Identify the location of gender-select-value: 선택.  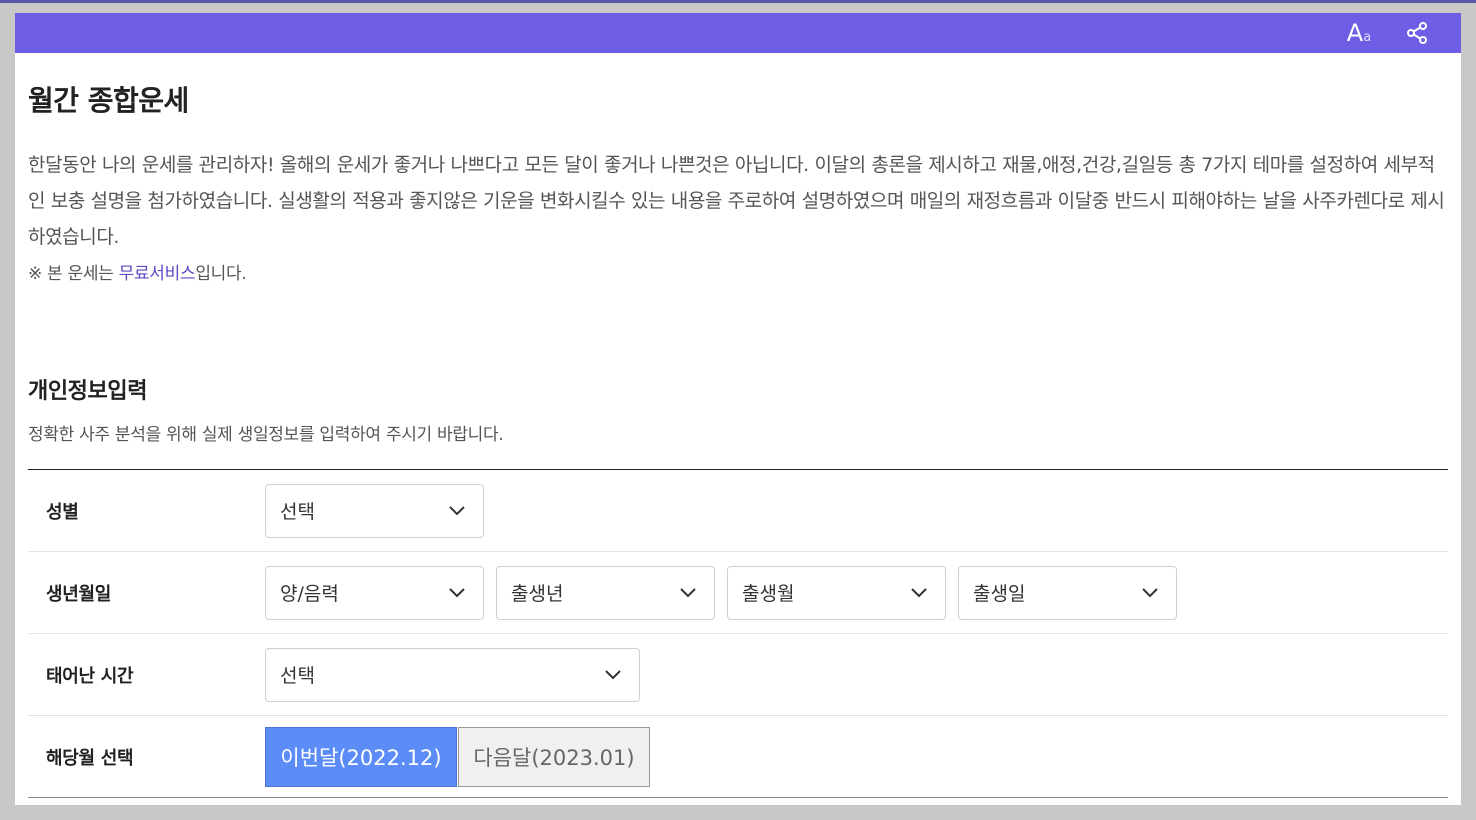
(297, 512).